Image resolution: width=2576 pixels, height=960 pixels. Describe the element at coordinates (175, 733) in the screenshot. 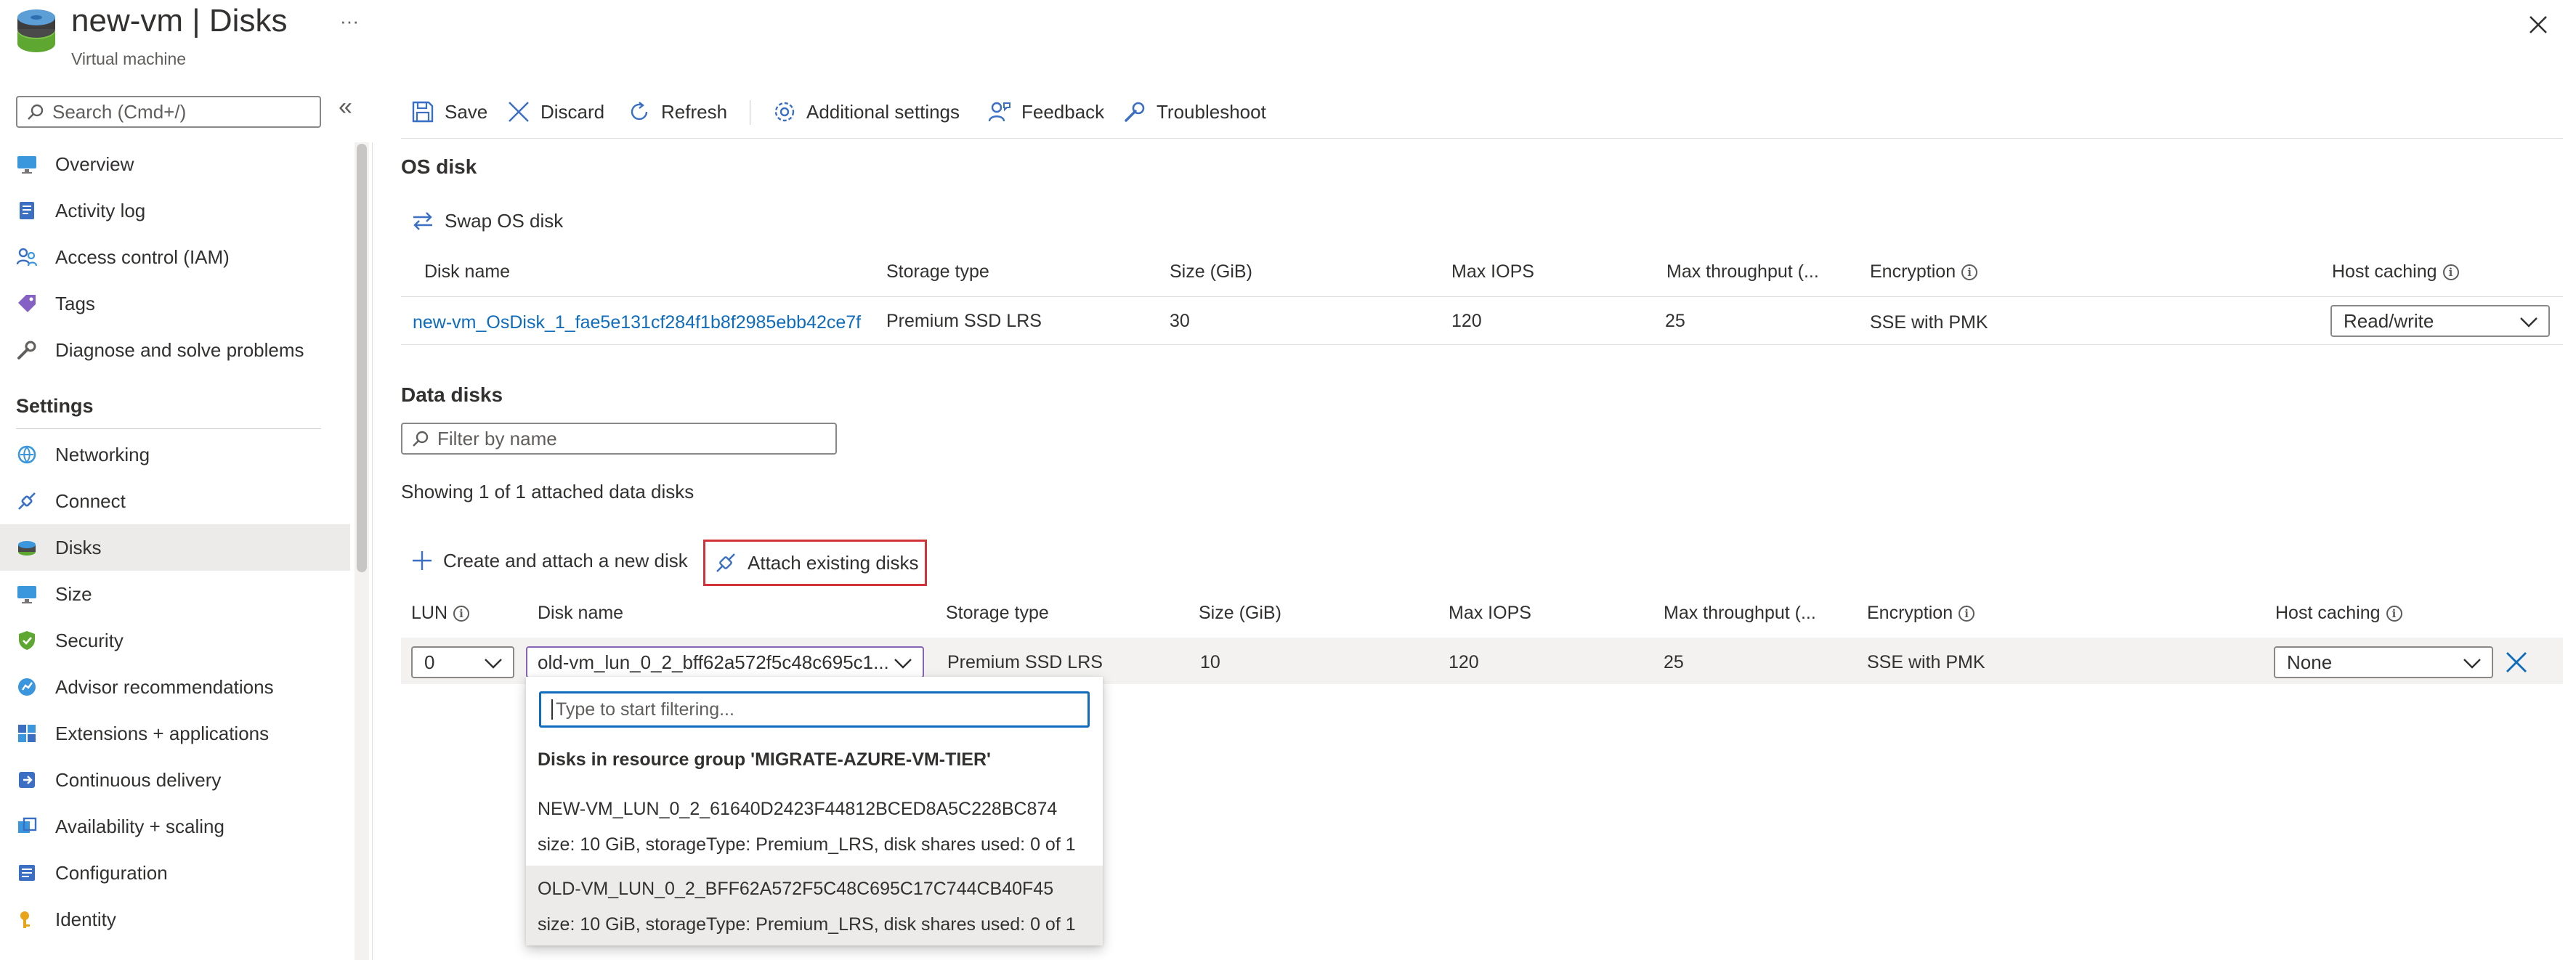

I see `sidebar-item-extensions: Extensions + applications` at that location.